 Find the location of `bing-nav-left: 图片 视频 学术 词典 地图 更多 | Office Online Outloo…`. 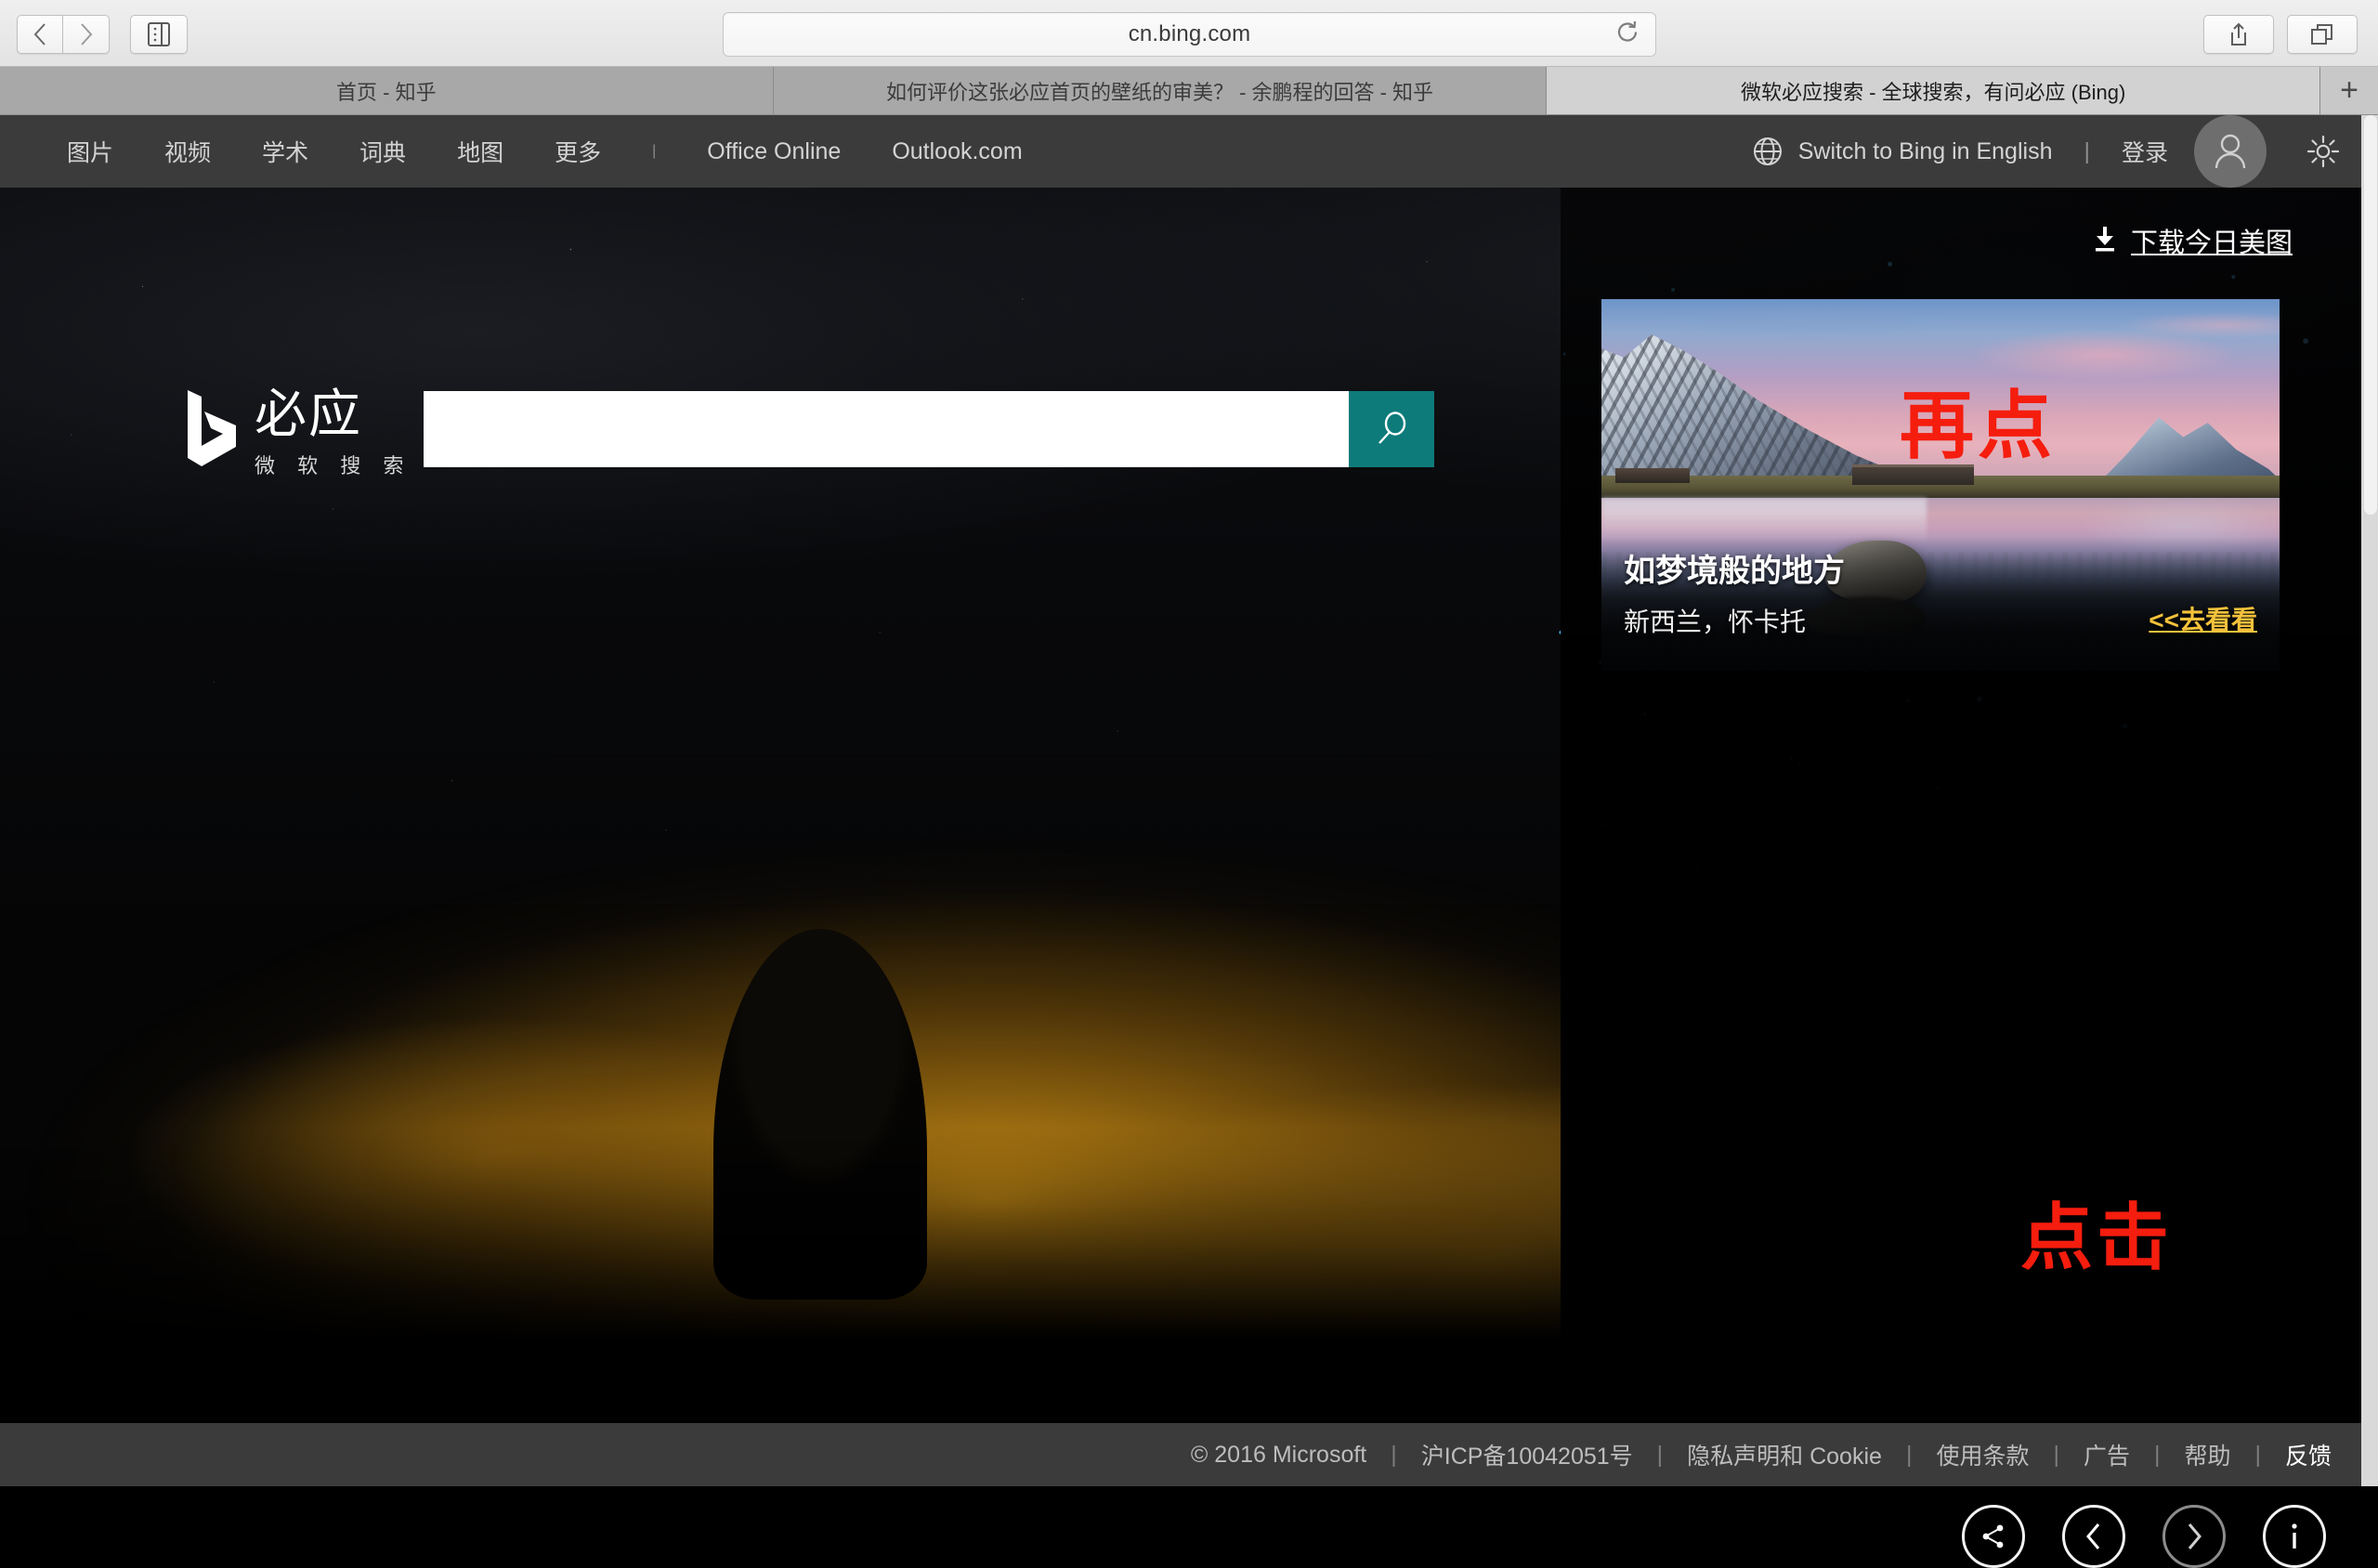

bing-nav-left: 图片 视频 学术 词典 地图 更多 | Office Online Outloo… is located at coordinates (537, 151).